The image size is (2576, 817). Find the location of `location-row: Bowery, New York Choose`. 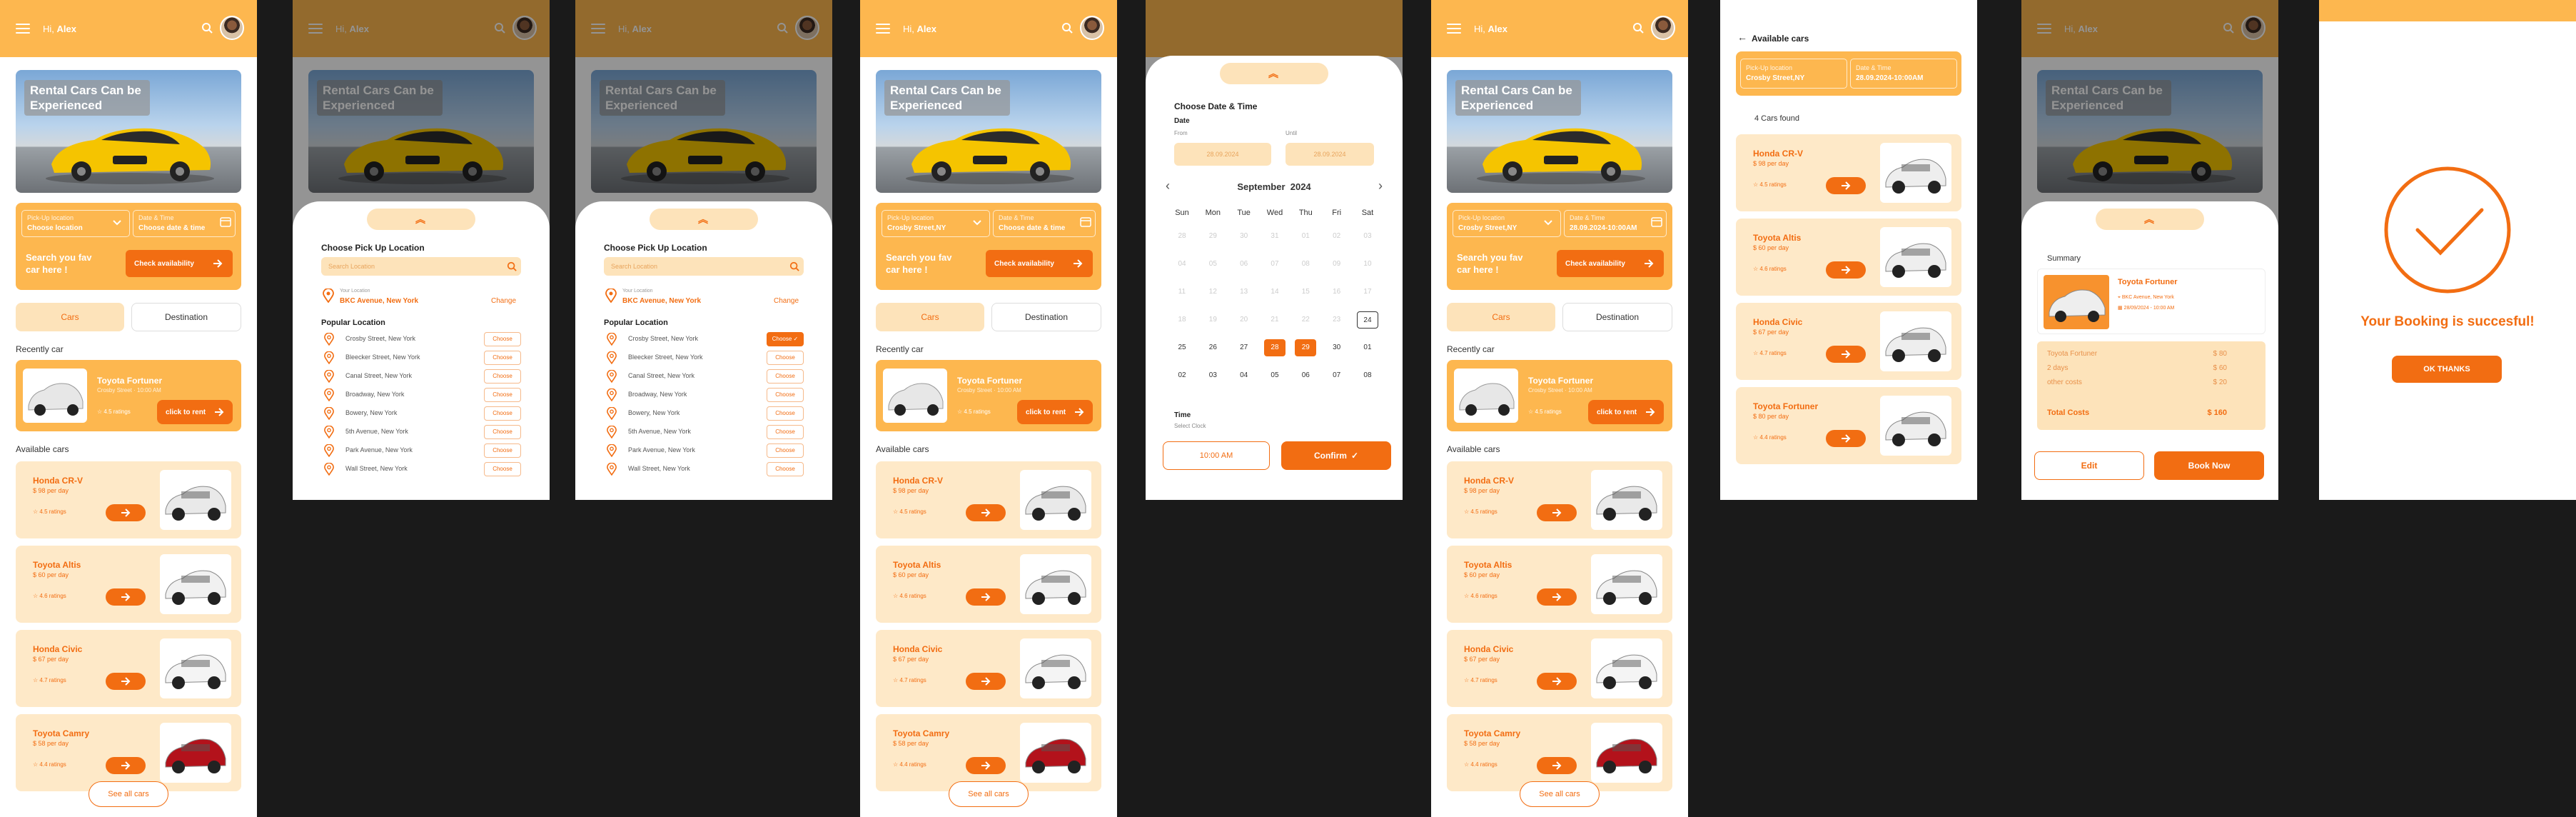

location-row: Bowery, New York Choose is located at coordinates (705, 414).